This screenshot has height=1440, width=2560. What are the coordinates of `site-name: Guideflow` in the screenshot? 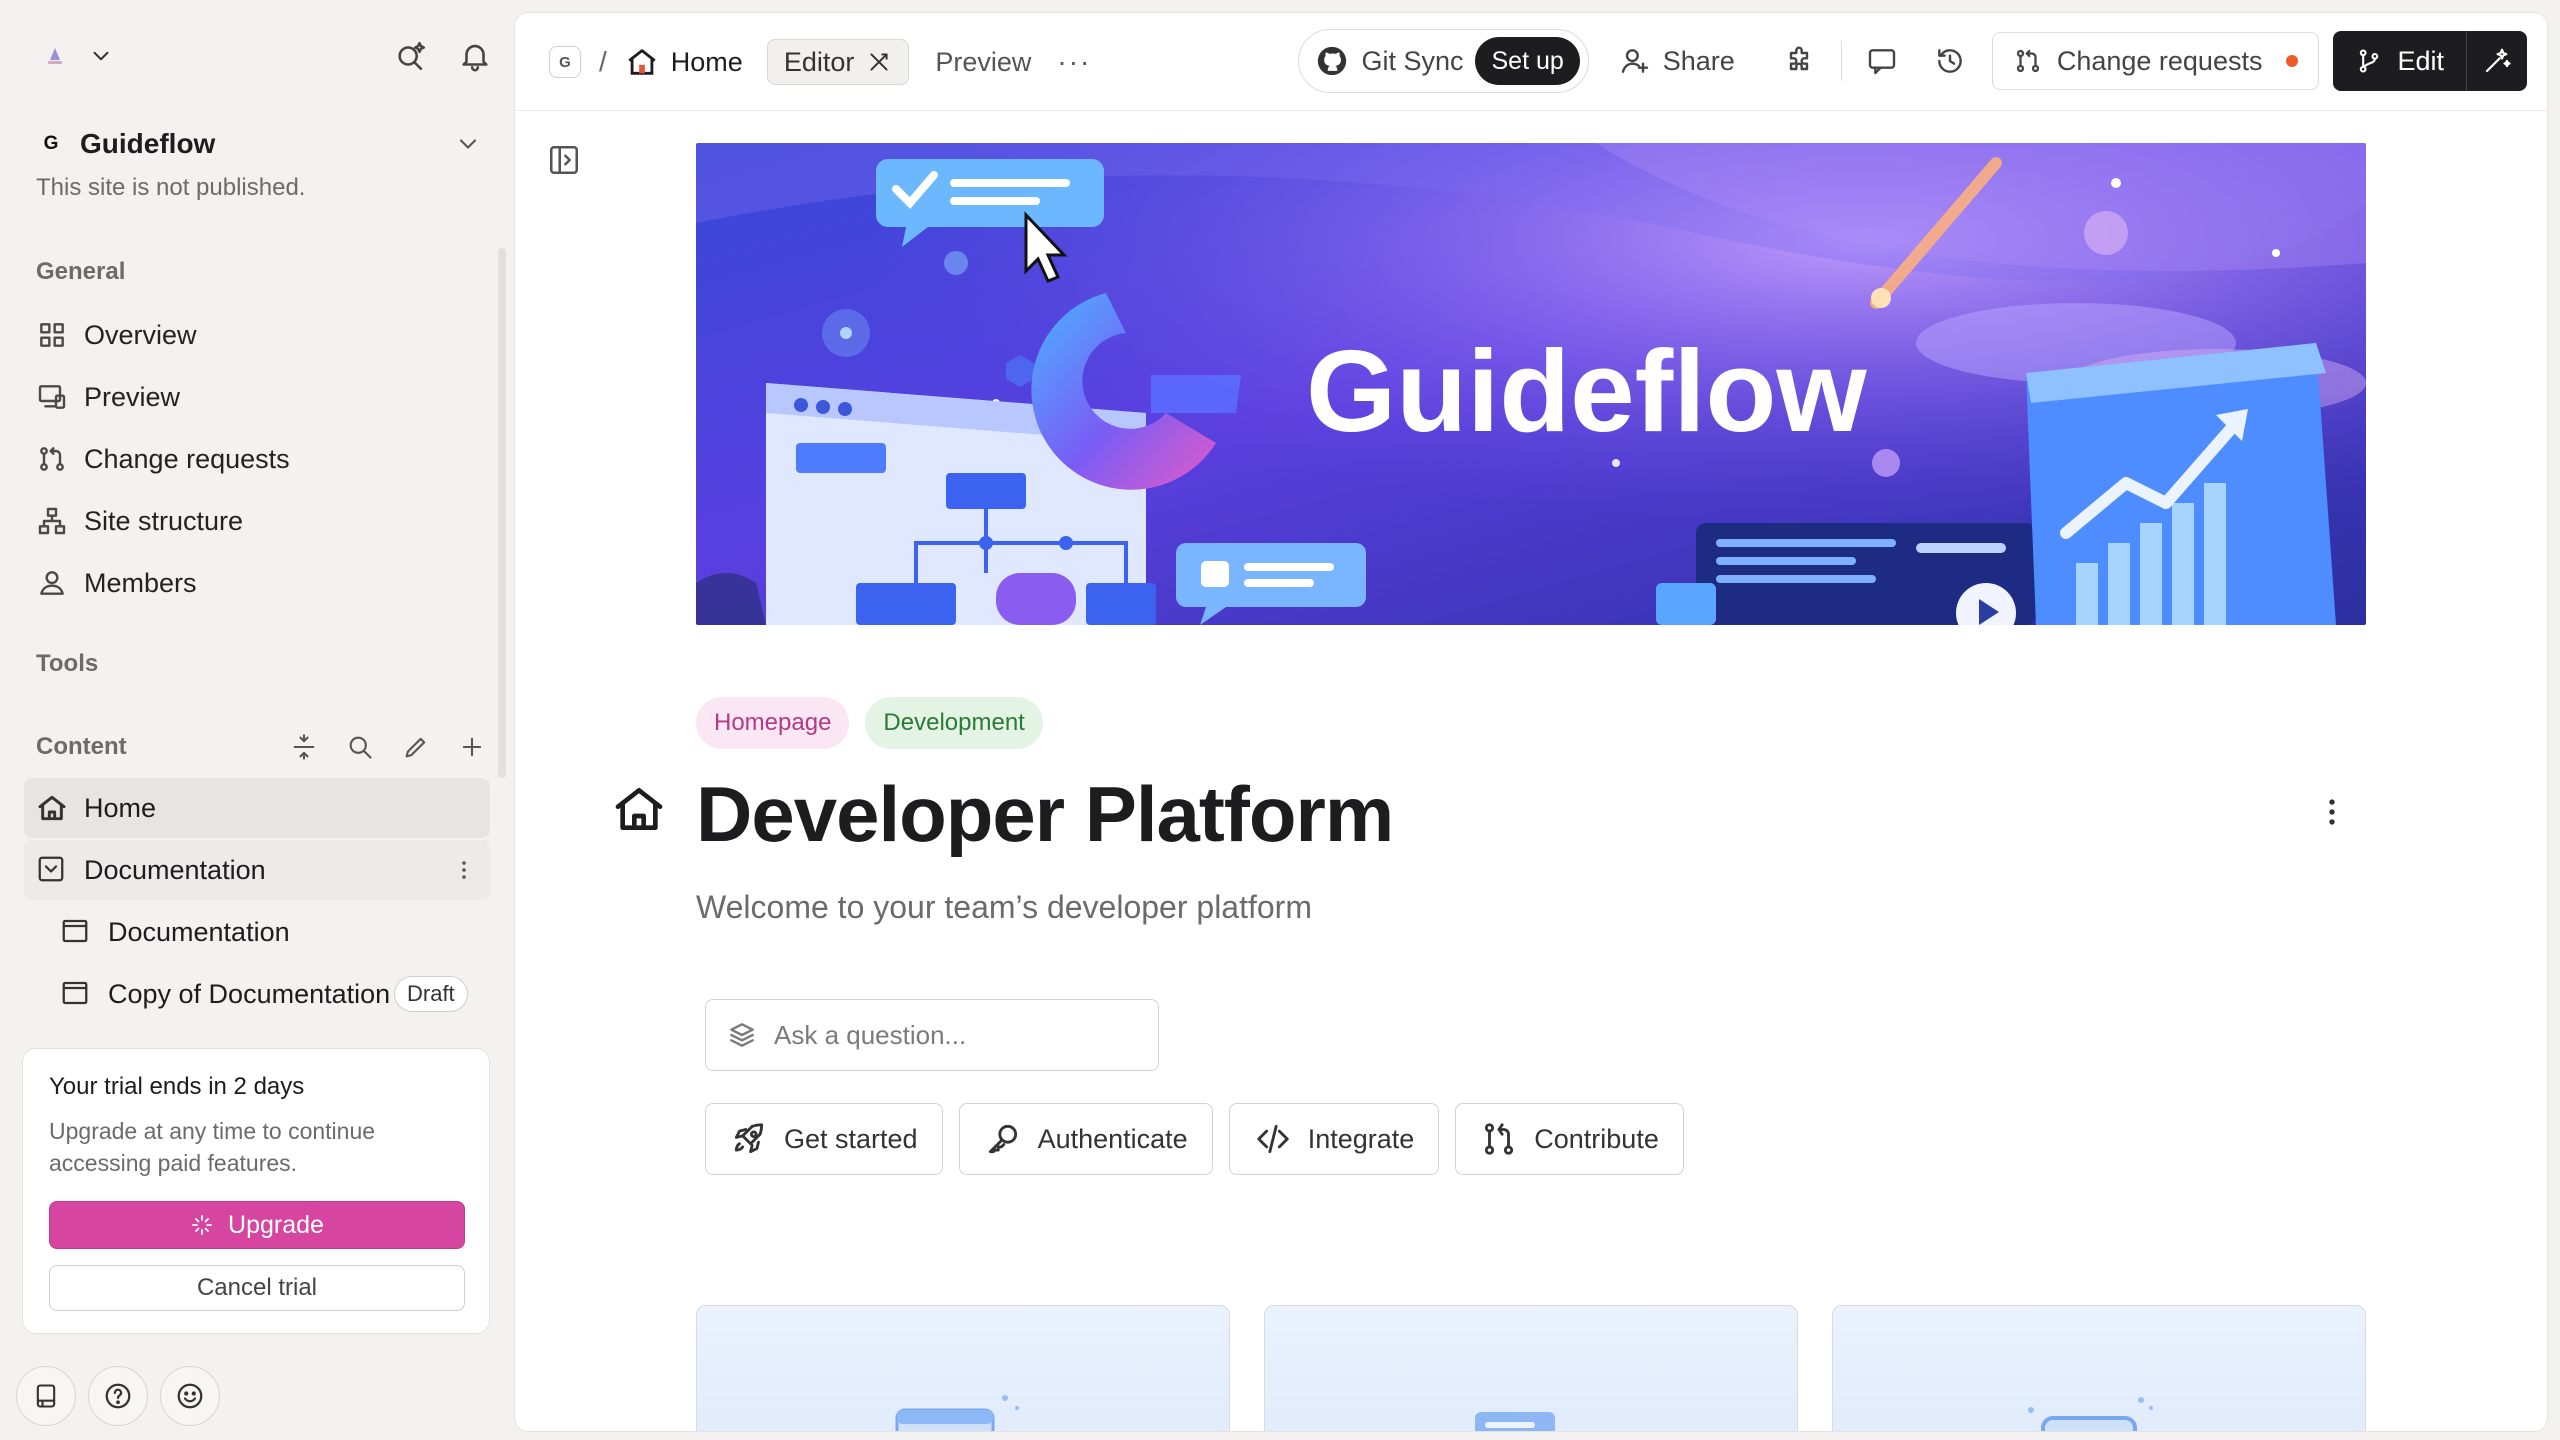 It's located at (148, 143).